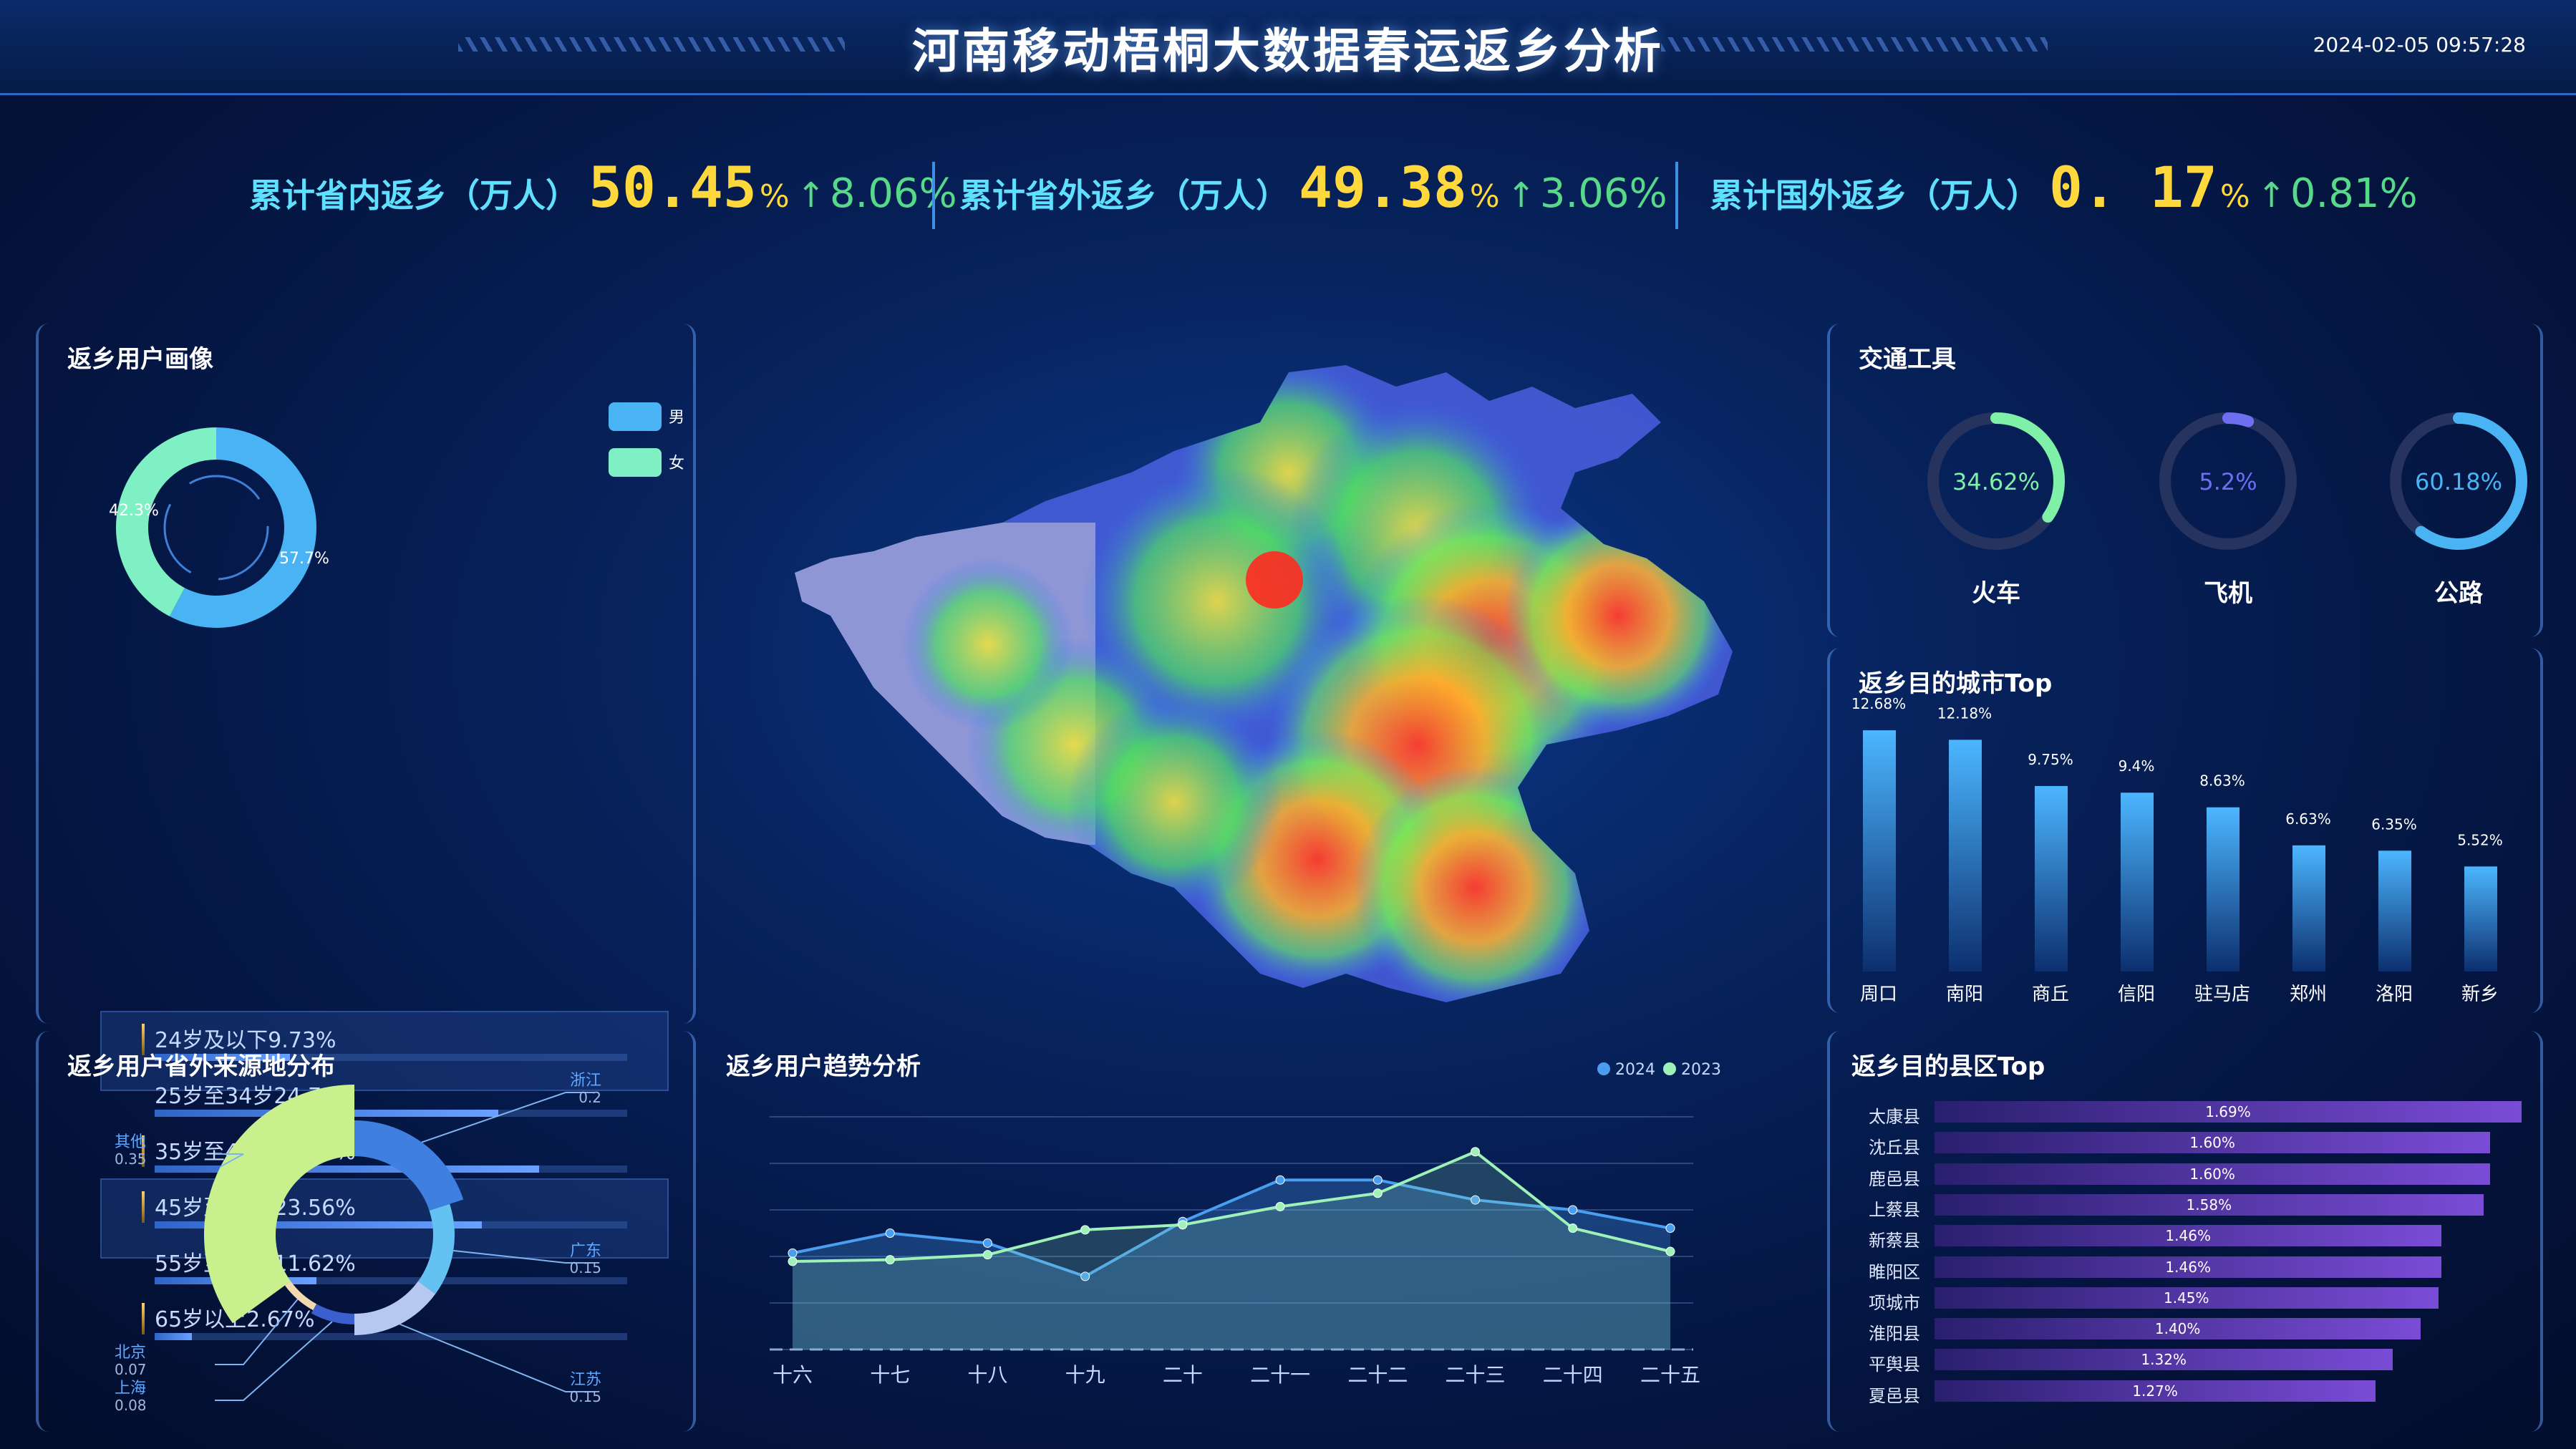 Image resolution: width=2576 pixels, height=1449 pixels. I want to click on county-row: 沈丘县 1.60%, so click(2191, 1145).